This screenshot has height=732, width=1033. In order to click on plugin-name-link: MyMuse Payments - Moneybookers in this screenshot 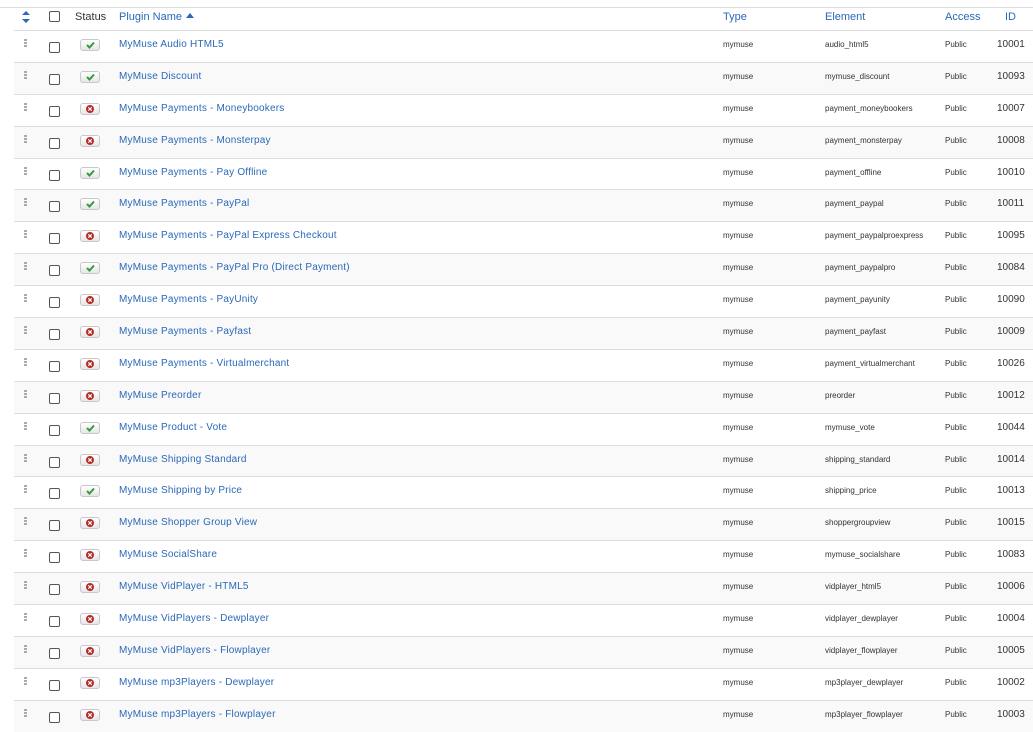, I will do `click(202, 108)`.